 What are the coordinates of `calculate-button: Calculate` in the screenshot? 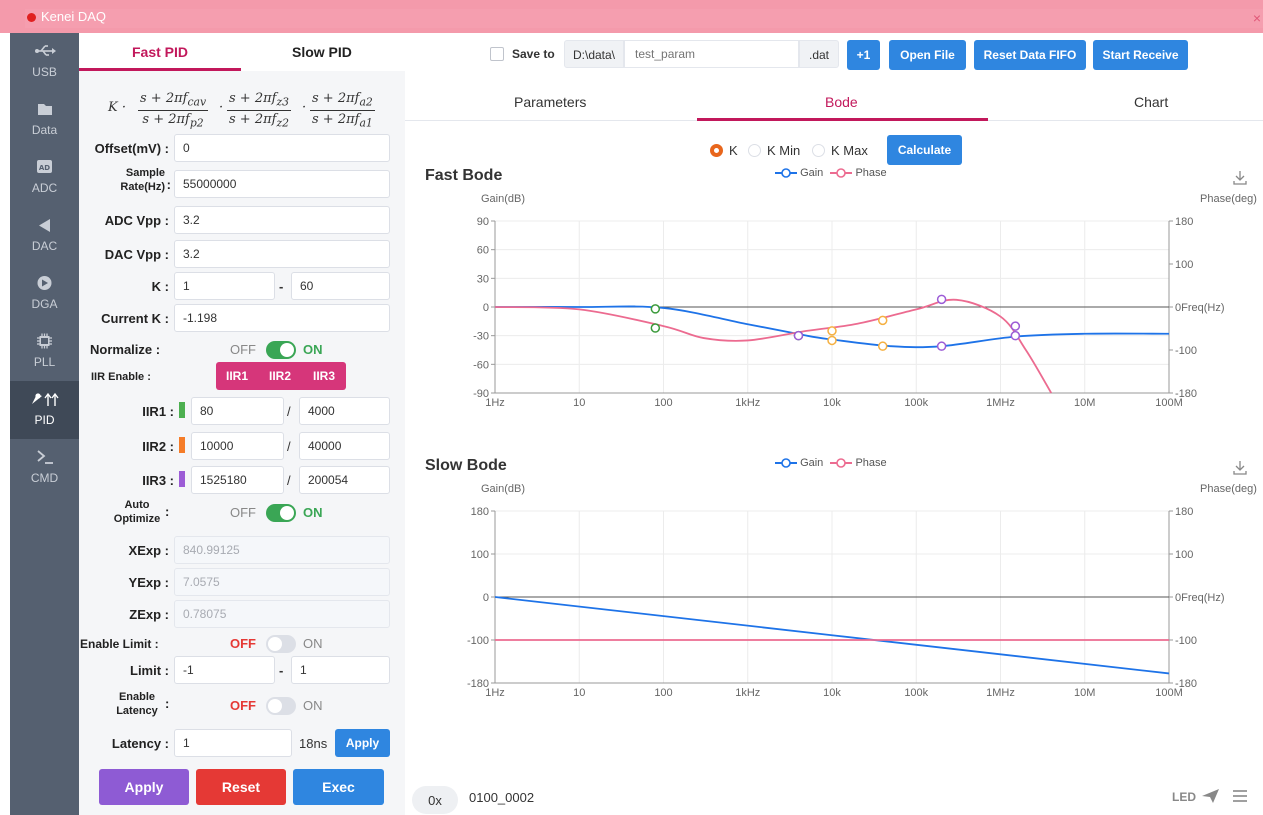 It's located at (924, 150).